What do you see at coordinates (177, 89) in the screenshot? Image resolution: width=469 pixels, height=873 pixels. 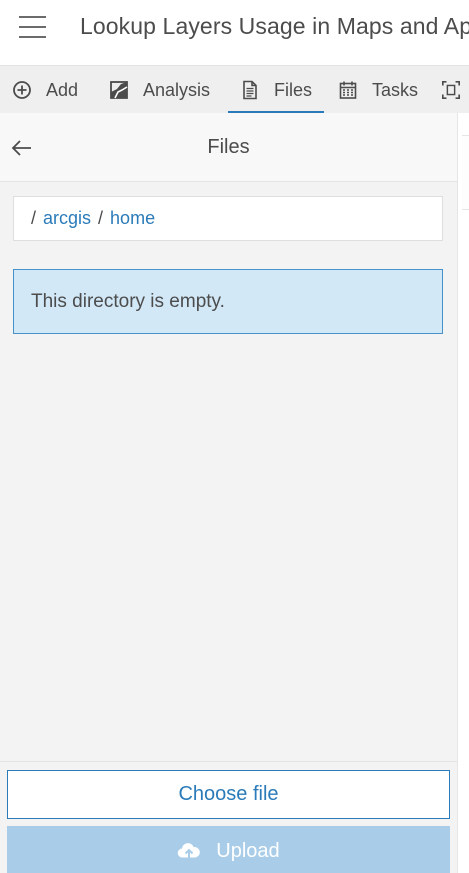 I see `toolbar-analysis-label: Analysis` at bounding box center [177, 89].